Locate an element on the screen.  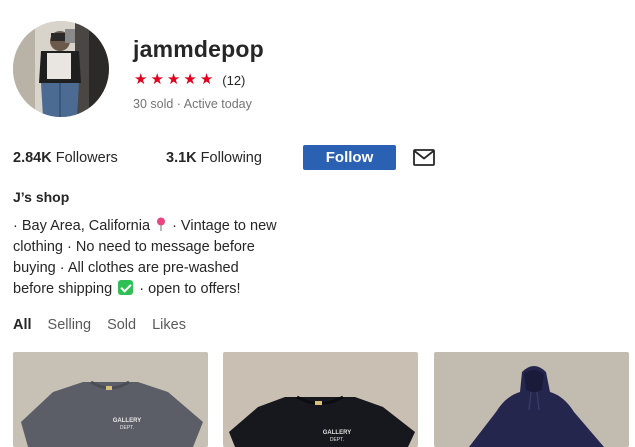
bio-line: before shipping · open to offers! is located at coordinates (178, 289).